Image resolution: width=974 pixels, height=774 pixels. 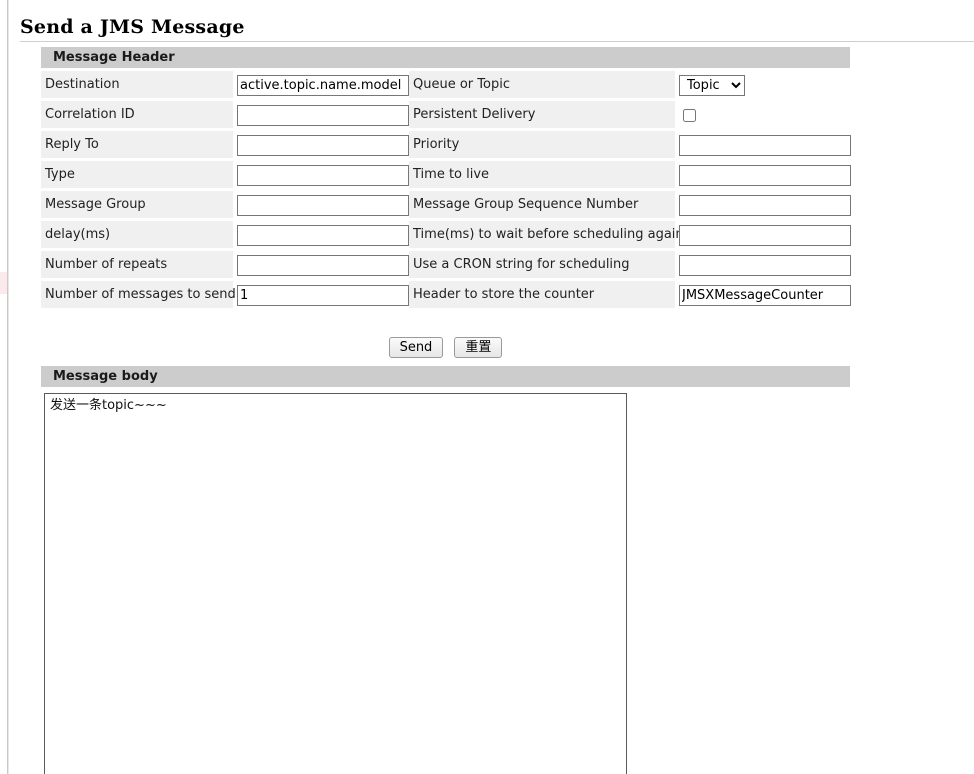 I want to click on form-actions: Send 重置, so click(x=445, y=347).